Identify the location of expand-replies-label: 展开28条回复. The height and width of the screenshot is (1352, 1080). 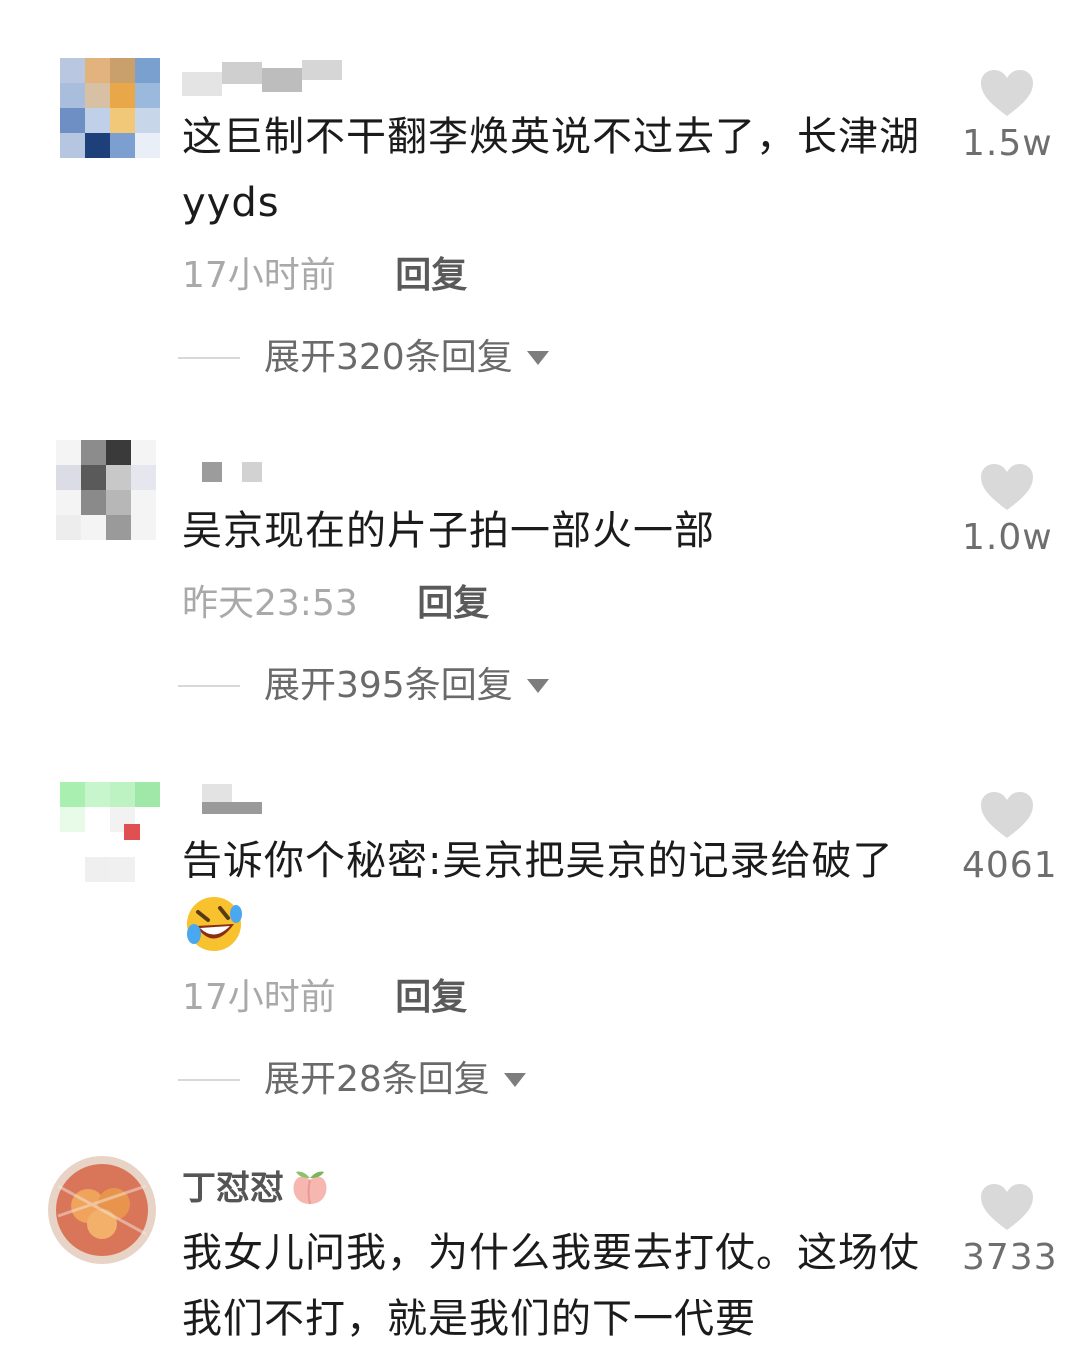
(377, 1079).